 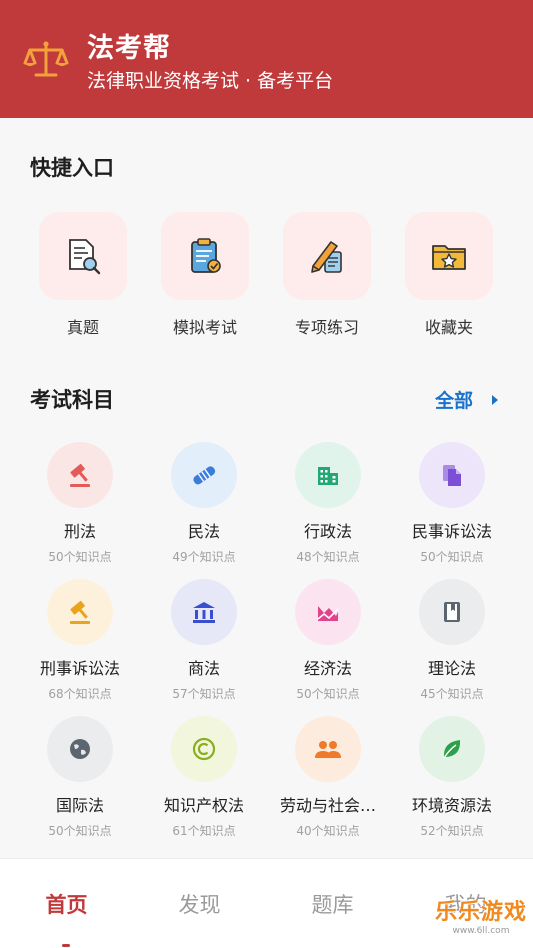 What do you see at coordinates (129, 48) in the screenshot?
I see `app-title: 法考帮` at bounding box center [129, 48].